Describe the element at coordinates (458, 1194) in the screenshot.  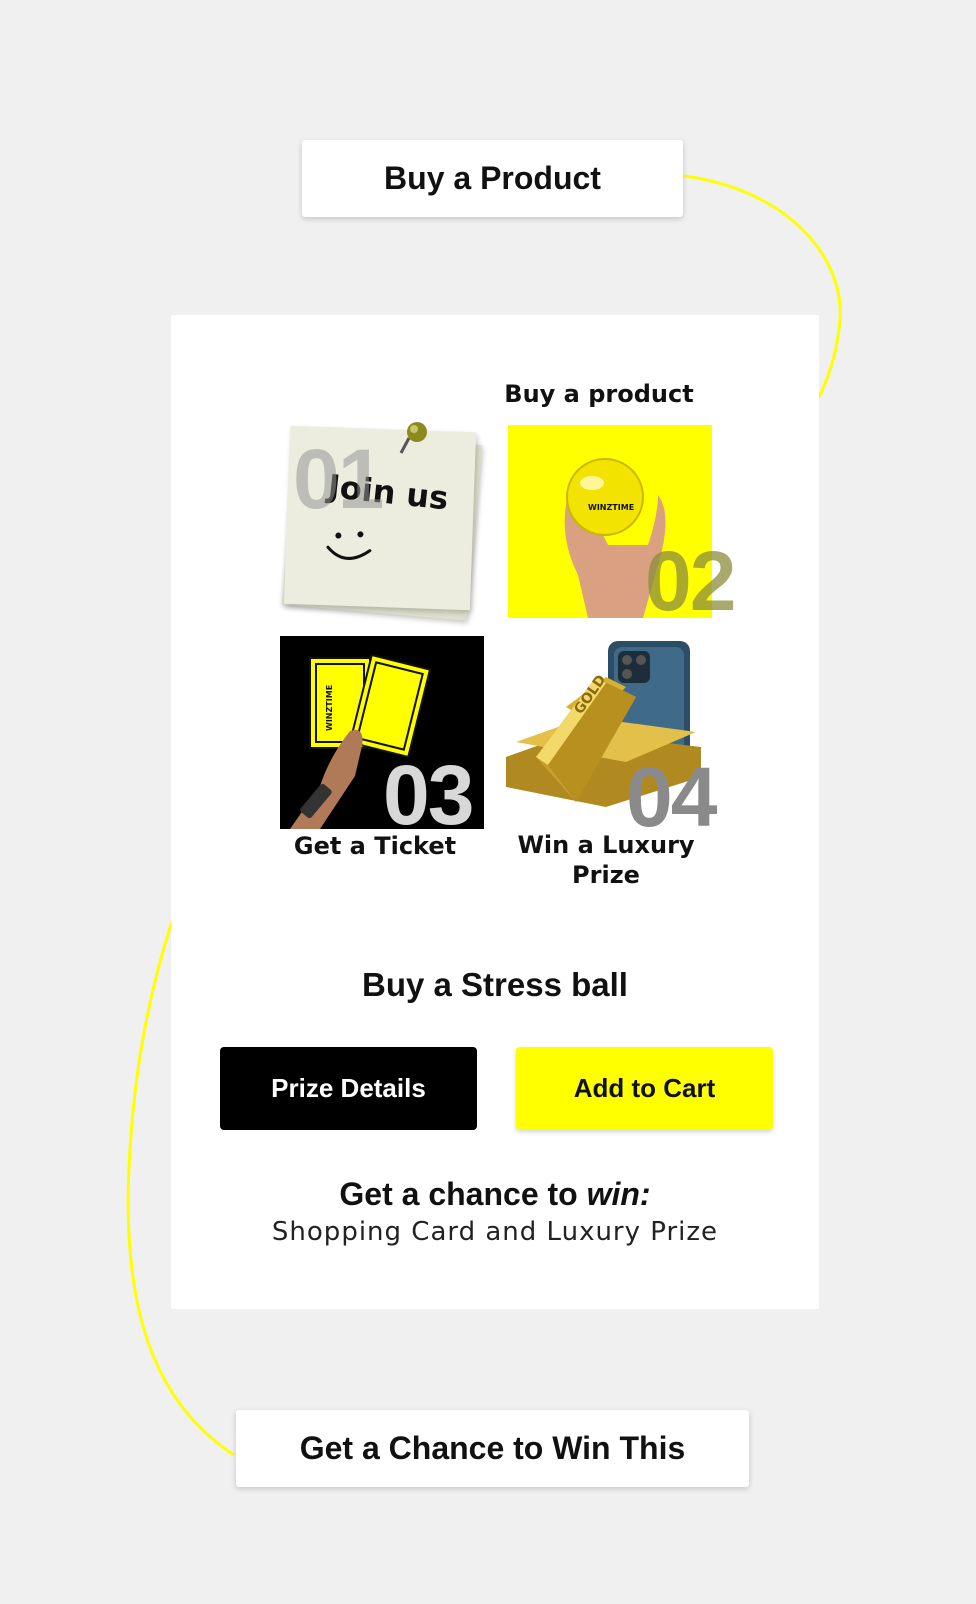
I see `chance-lead: Get a chance to` at that location.